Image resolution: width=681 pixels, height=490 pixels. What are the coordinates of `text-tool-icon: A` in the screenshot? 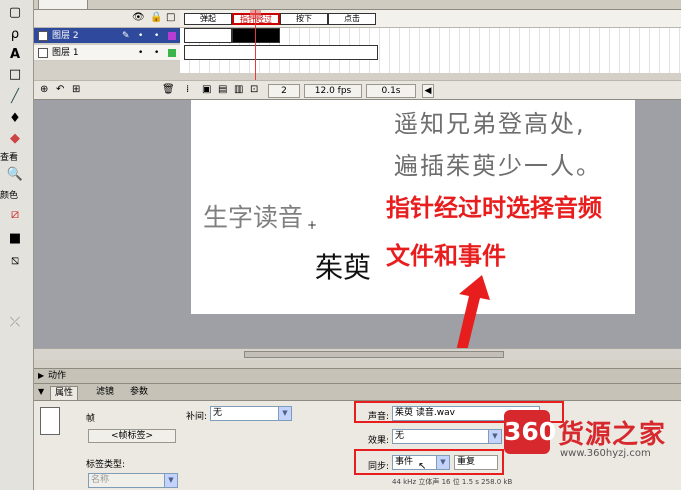 It's located at (15, 55).